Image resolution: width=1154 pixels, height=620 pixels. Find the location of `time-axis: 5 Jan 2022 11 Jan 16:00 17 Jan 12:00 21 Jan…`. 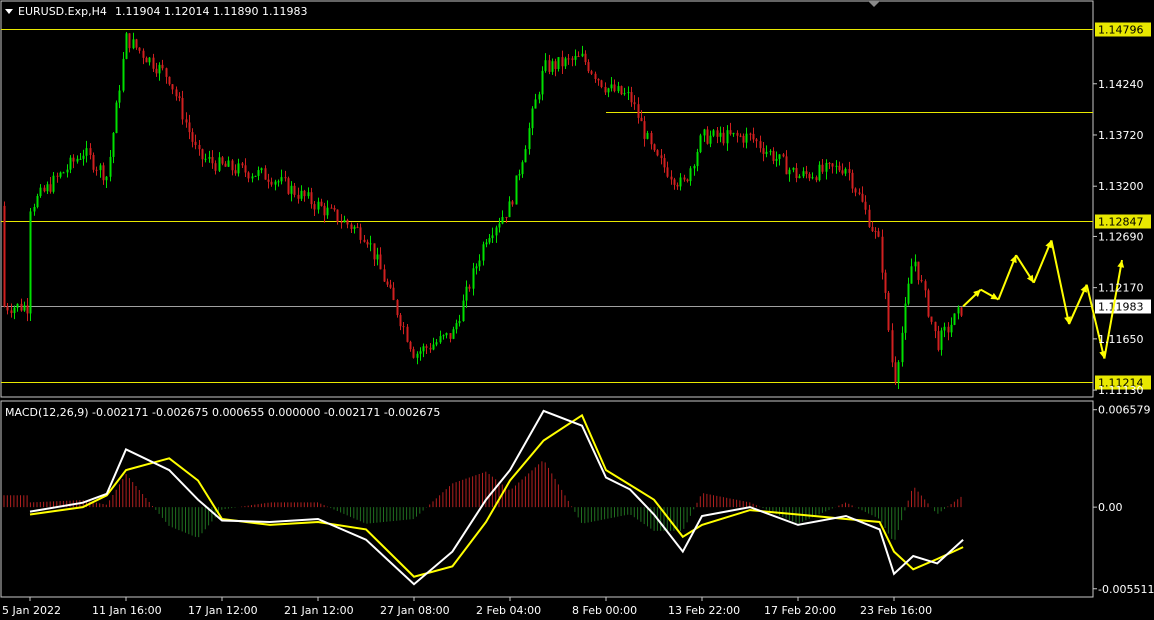

time-axis: 5 Jan 2022 11 Jan 16:00 17 Jan 12:00 21 Jan… is located at coordinates (467, 607).